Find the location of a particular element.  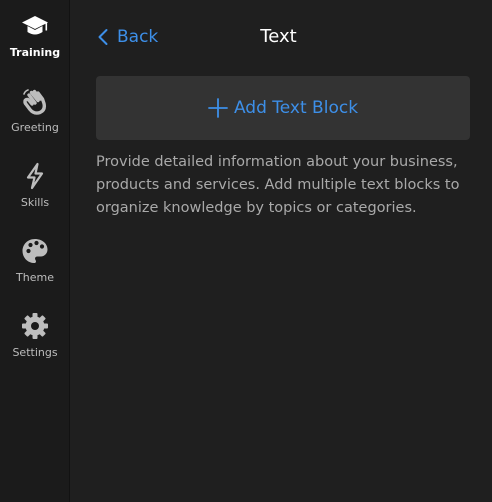

sidebar-item-label: Skills is located at coordinates (35, 202).